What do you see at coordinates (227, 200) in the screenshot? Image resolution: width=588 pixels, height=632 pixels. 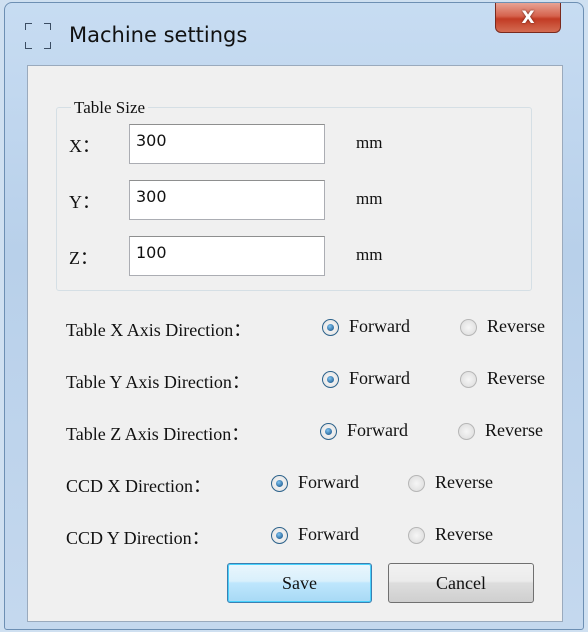 I see `table-size-y-input: 300` at bounding box center [227, 200].